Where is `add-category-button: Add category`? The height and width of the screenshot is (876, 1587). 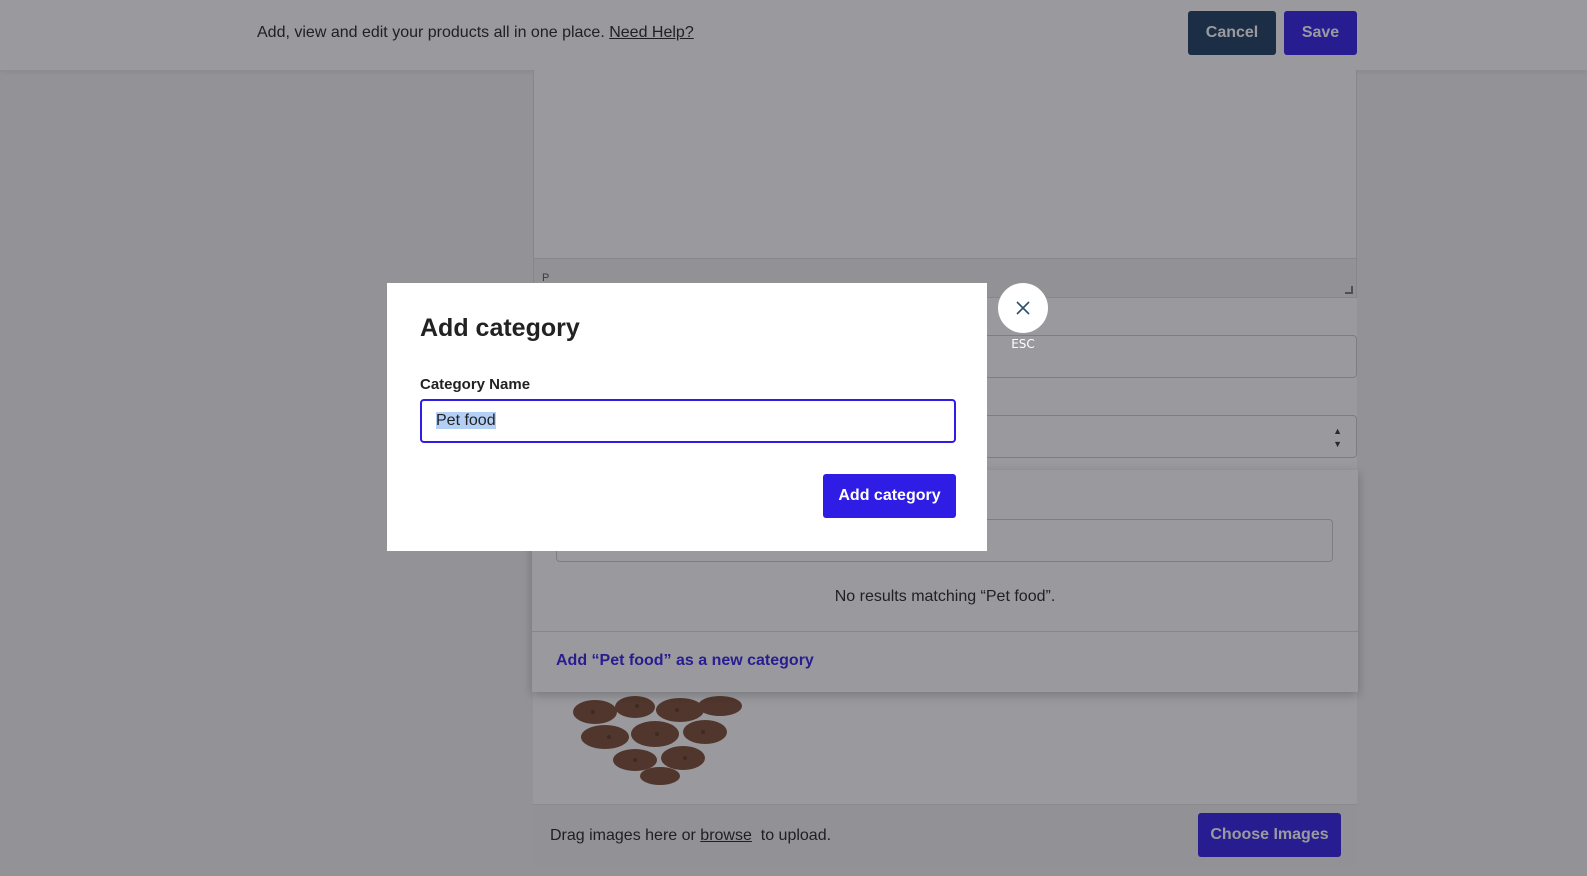 add-category-button: Add category is located at coordinates (889, 496).